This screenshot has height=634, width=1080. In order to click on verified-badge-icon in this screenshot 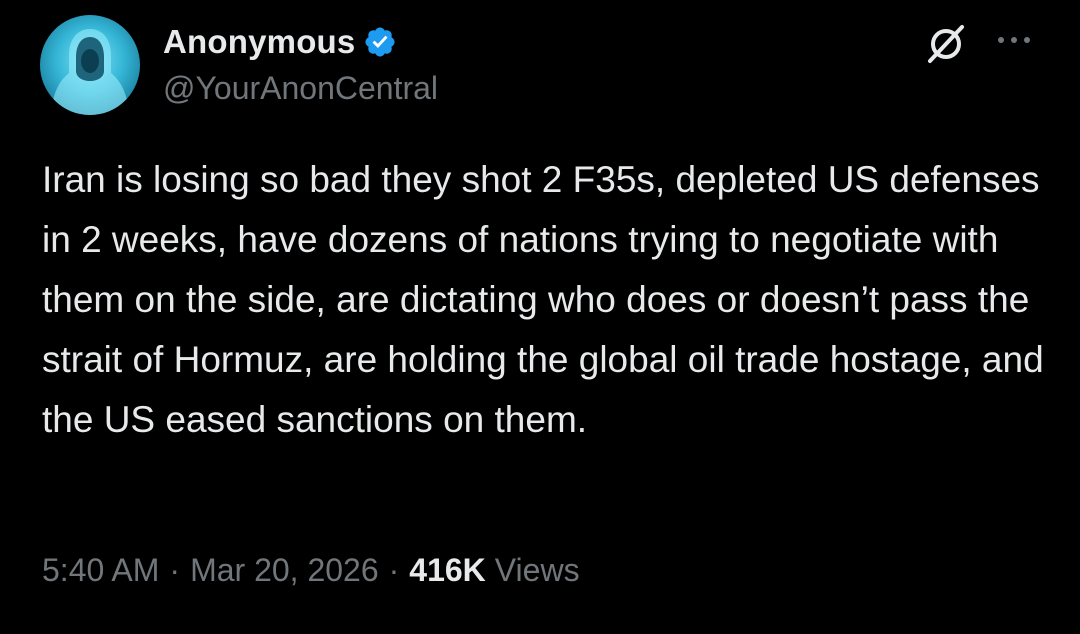, I will do `click(380, 42)`.